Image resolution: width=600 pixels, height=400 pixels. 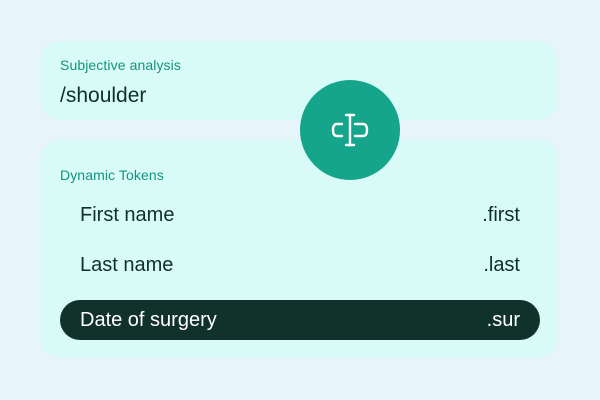 I want to click on token-code: .sur, so click(x=503, y=319).